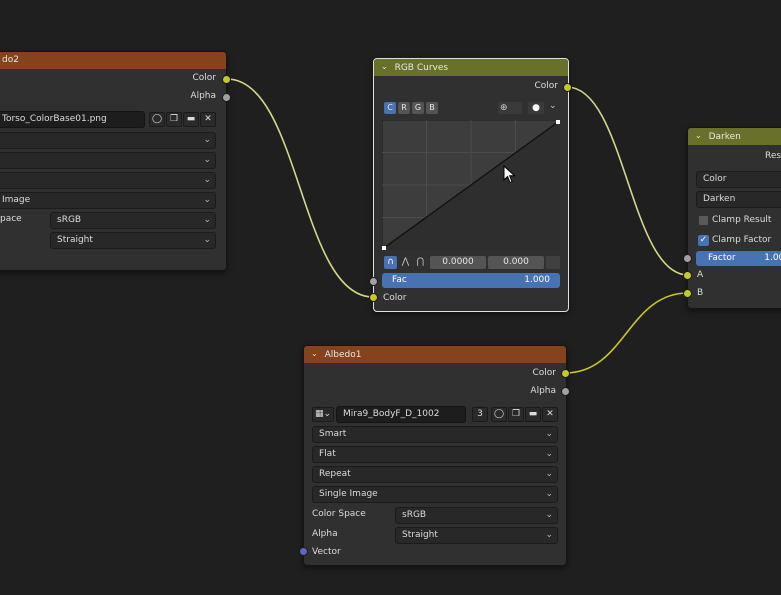  What do you see at coordinates (348, 494) in the screenshot?
I see `source-value: Single Image` at bounding box center [348, 494].